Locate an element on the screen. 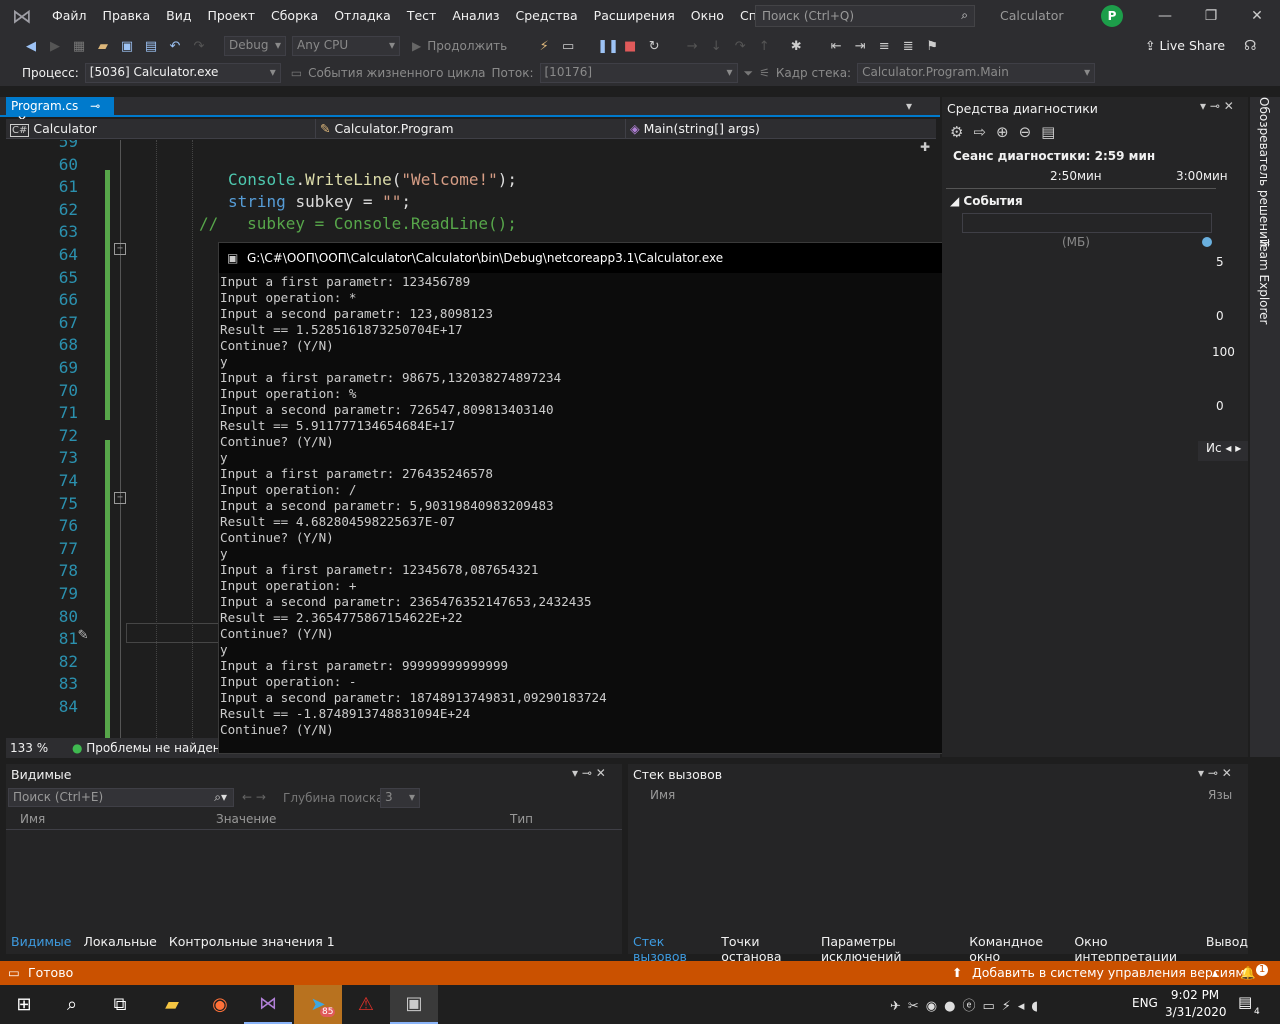 The image size is (1280, 1024). class-dropdown: ✎ Calculator.Program is located at coordinates (471, 129).